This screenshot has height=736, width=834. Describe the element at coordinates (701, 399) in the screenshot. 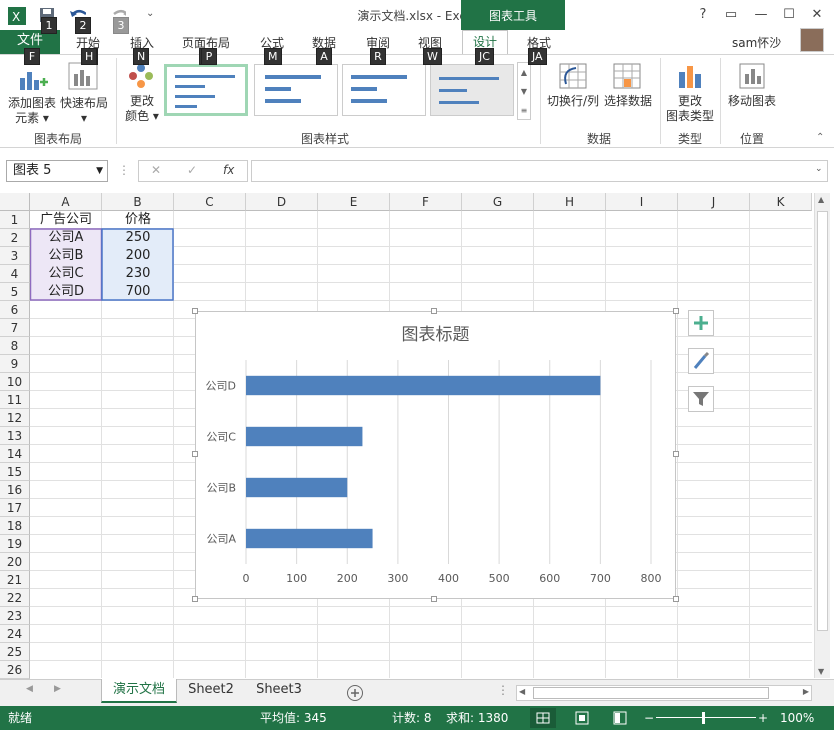

I see `chart-filters-button` at that location.